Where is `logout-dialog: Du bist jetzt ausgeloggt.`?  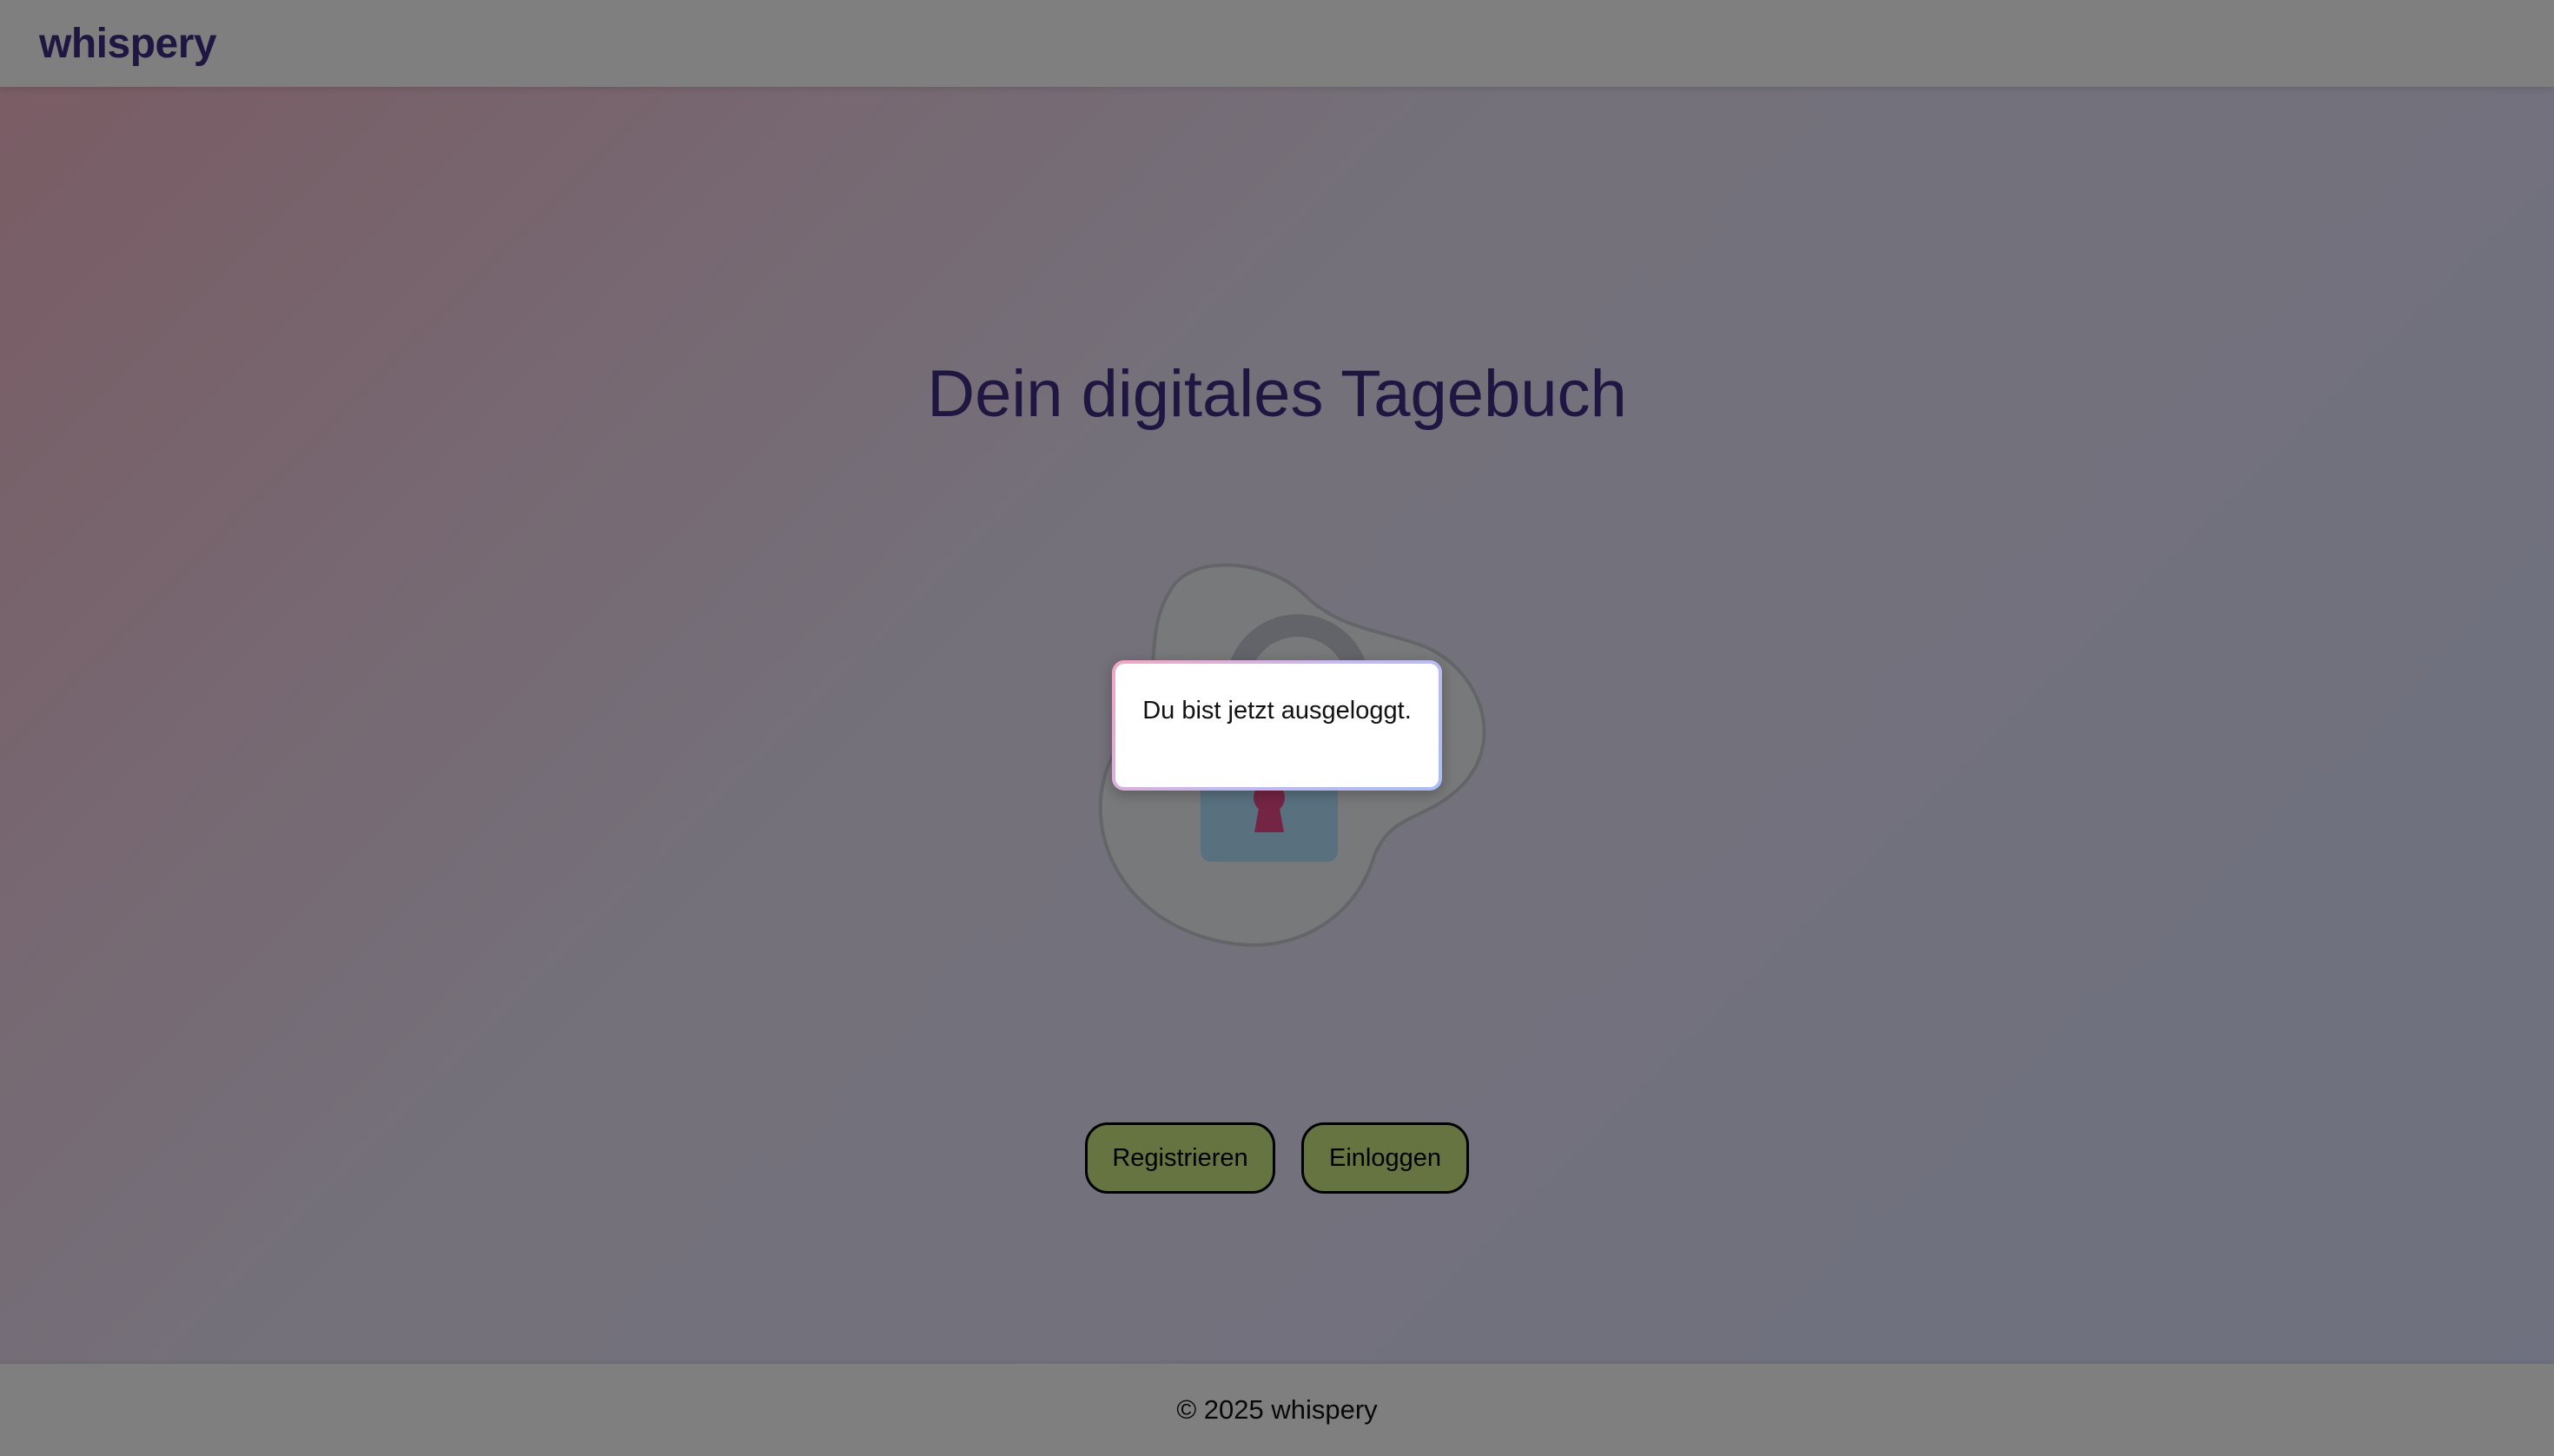
logout-dialog: Du bist jetzt ausgeloggt. is located at coordinates (1277, 725).